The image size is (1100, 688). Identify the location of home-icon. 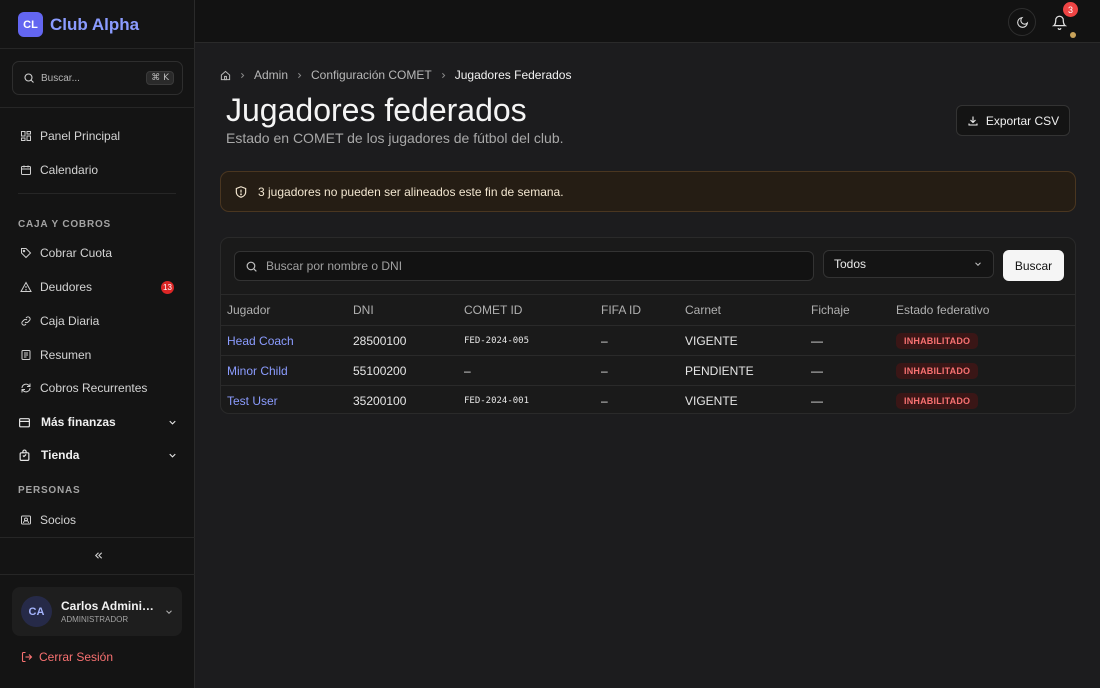
(225, 75).